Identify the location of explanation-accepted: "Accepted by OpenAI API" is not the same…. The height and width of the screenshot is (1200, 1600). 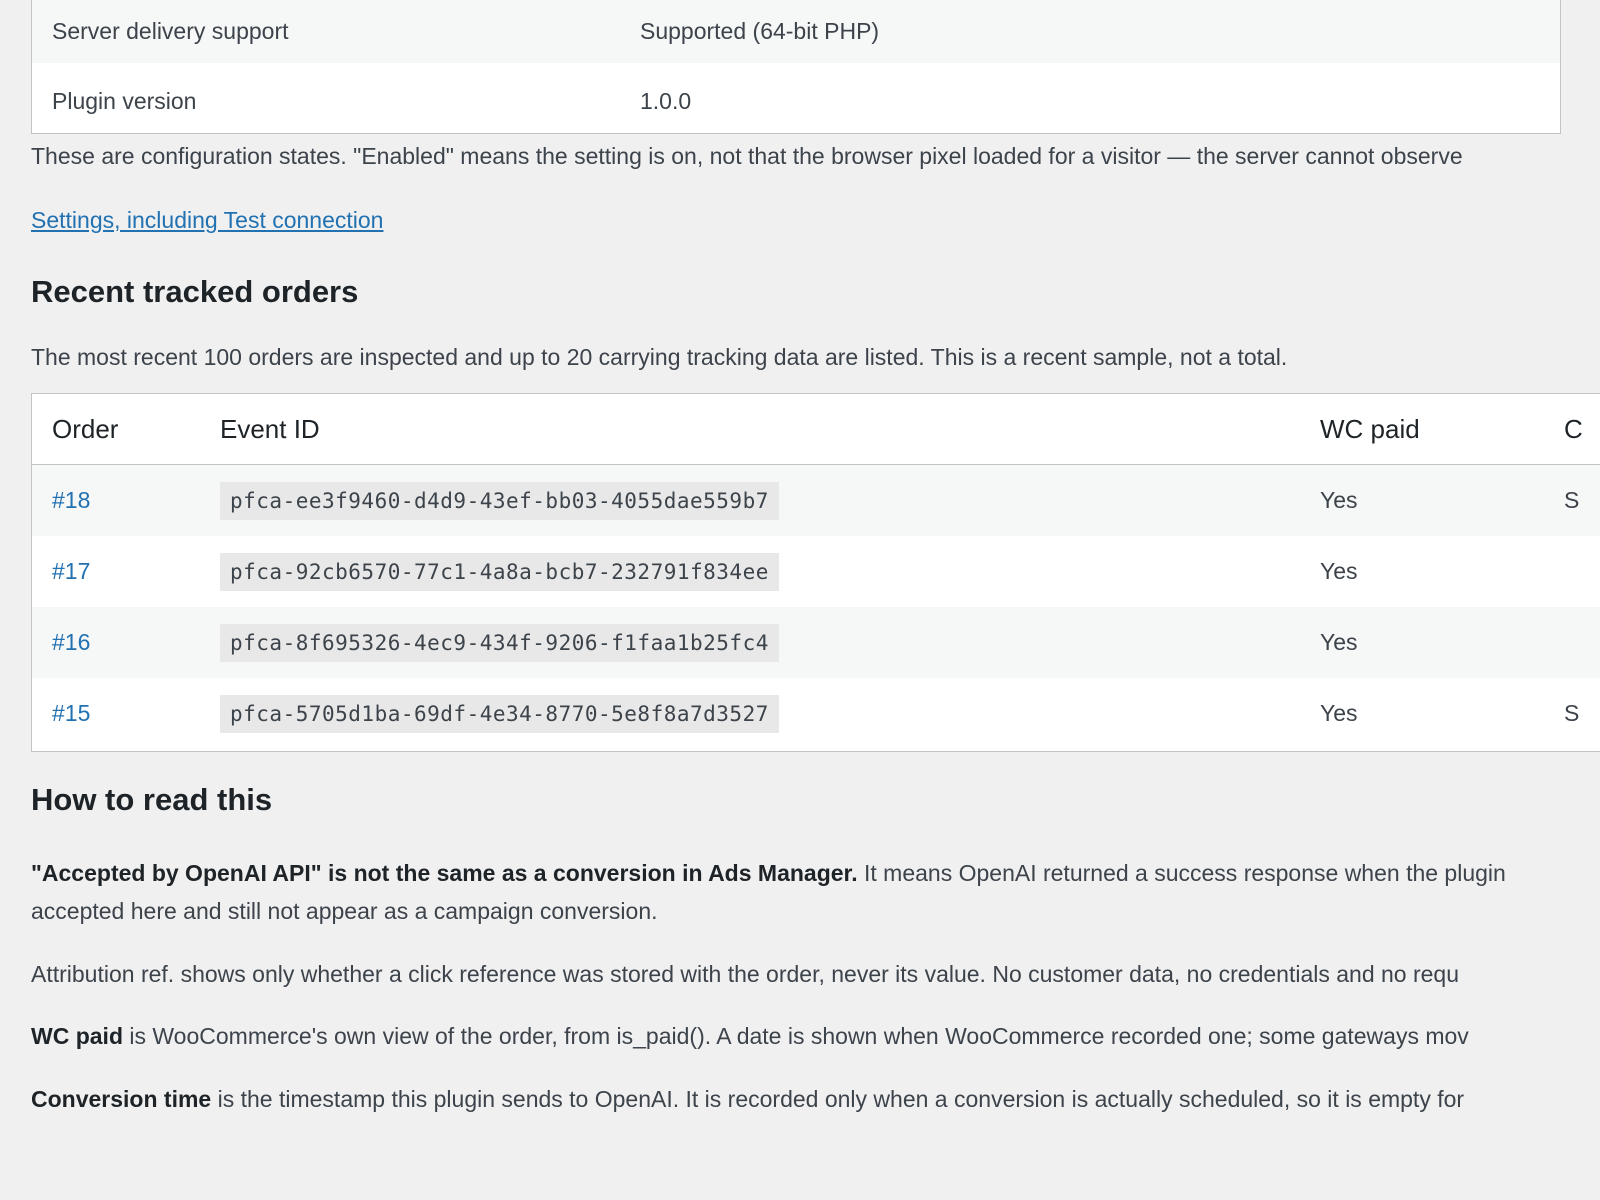
(768, 873).